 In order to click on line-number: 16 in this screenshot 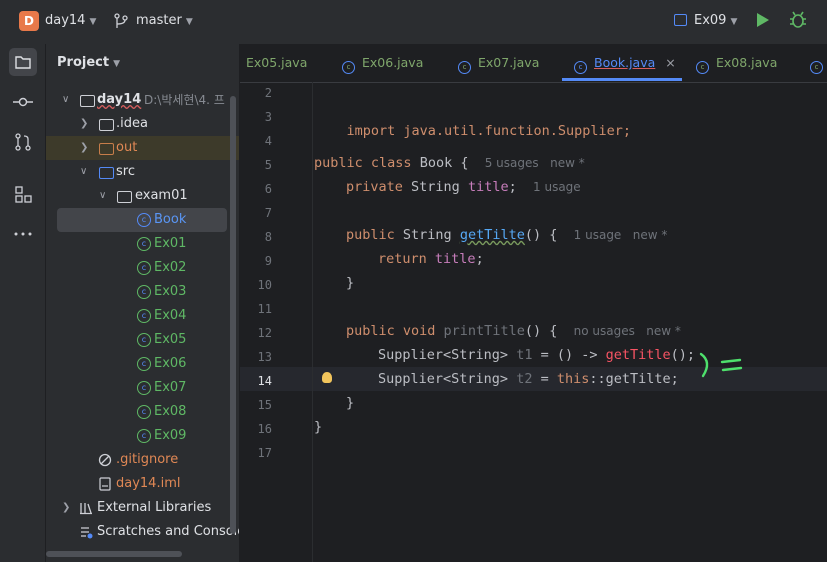, I will do `click(256, 429)`.